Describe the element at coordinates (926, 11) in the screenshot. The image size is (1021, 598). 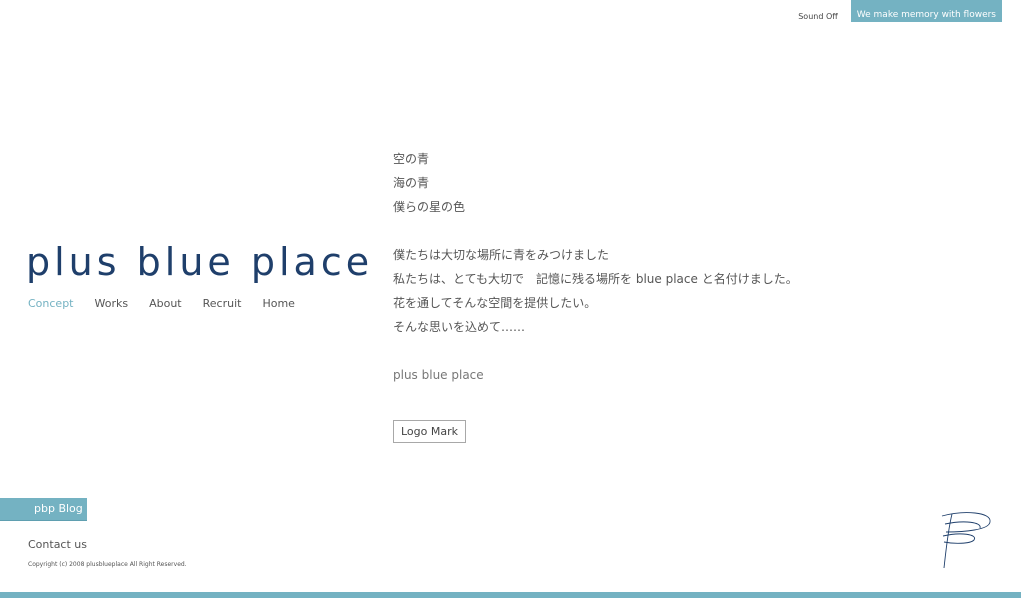
I see `tagline-tab: We make memory with flowers` at that location.